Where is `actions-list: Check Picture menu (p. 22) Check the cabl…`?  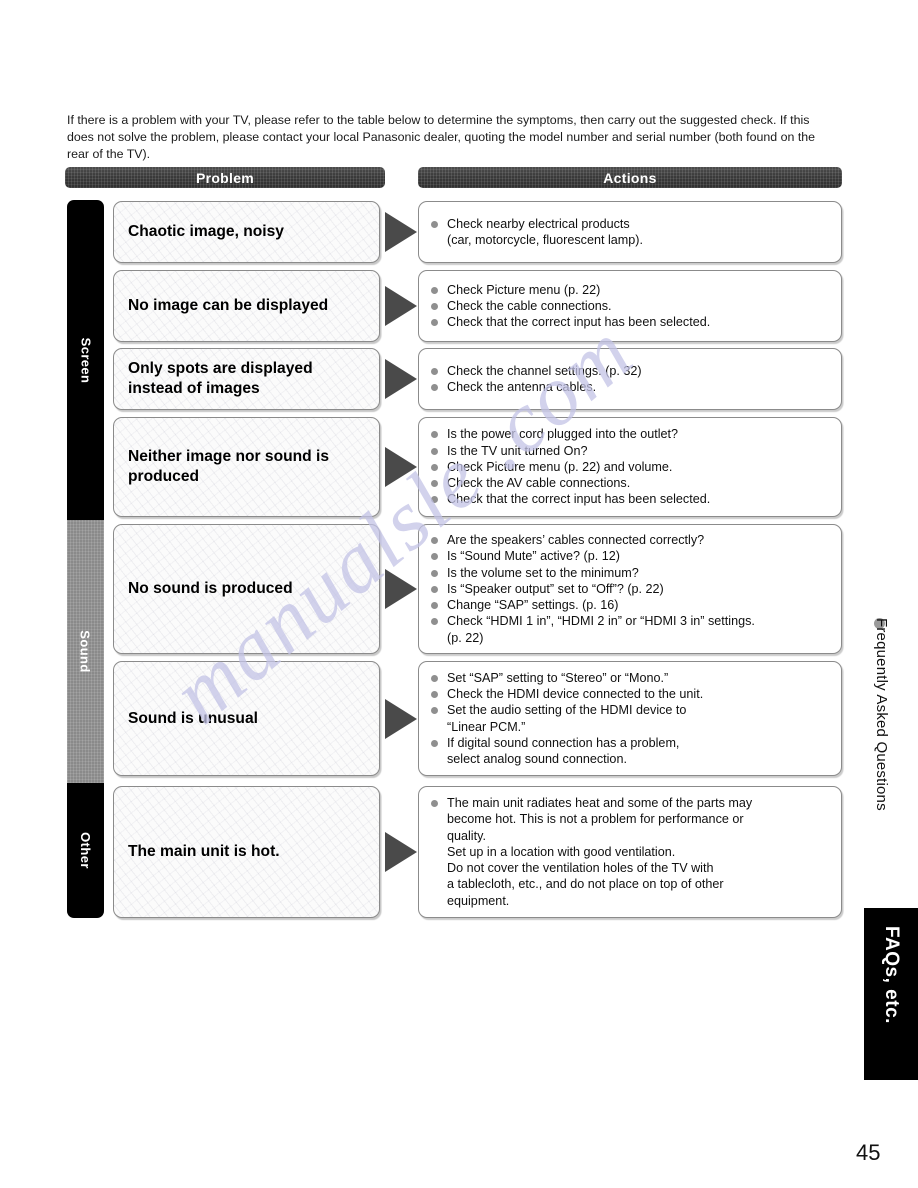 actions-list: Check Picture menu (p. 22) Check the cabl… is located at coordinates (631, 306).